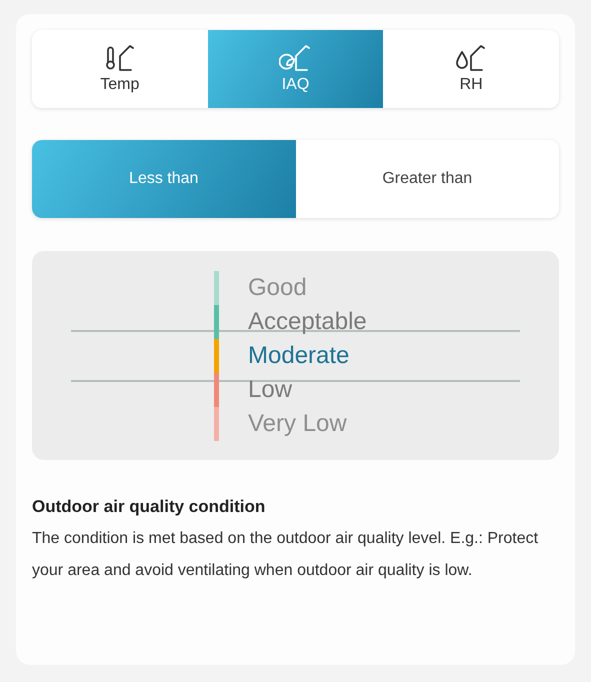 The height and width of the screenshot is (682, 591). I want to click on comparison-toggle: Greater than, so click(427, 179).